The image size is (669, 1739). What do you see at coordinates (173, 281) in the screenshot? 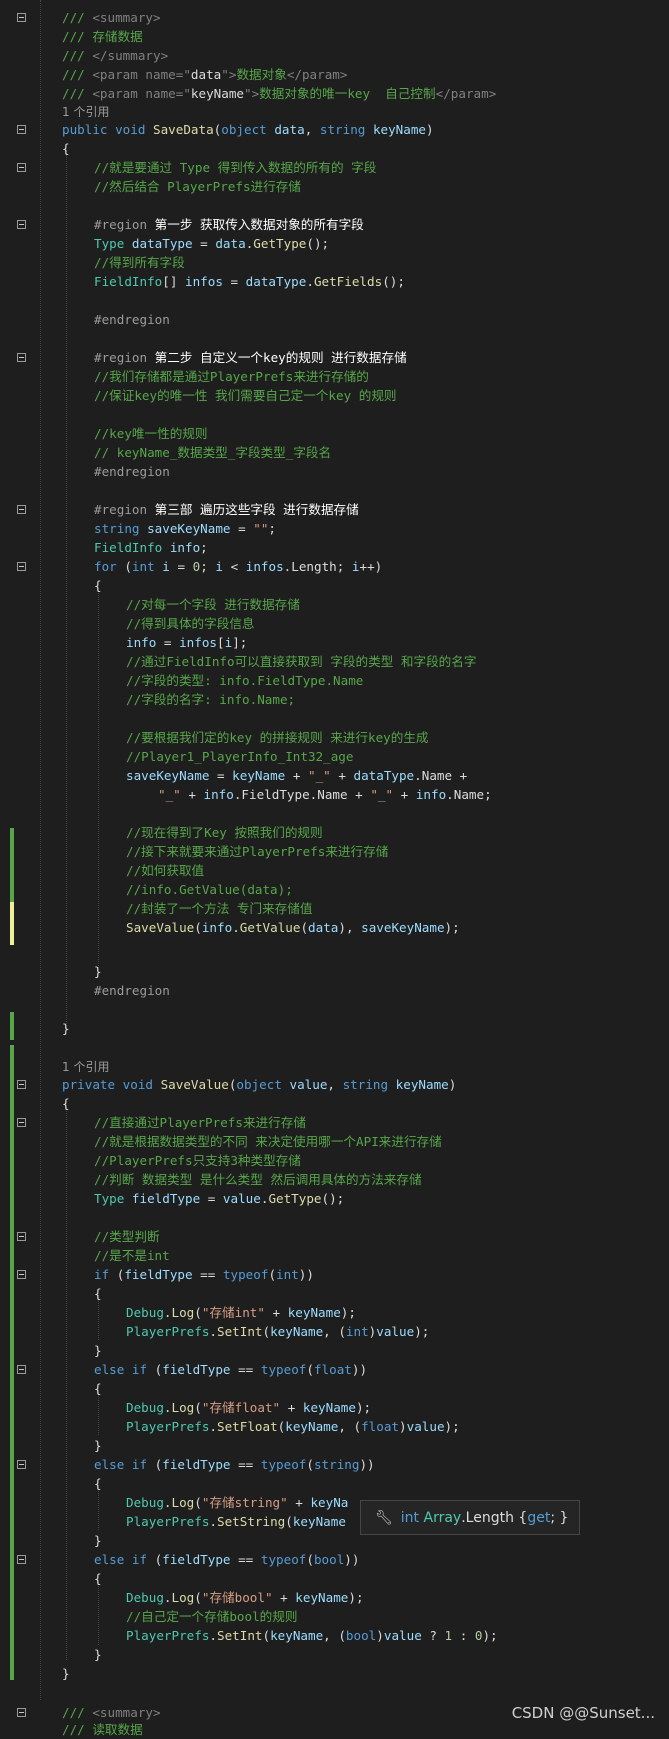
I see `code-token: []` at bounding box center [173, 281].